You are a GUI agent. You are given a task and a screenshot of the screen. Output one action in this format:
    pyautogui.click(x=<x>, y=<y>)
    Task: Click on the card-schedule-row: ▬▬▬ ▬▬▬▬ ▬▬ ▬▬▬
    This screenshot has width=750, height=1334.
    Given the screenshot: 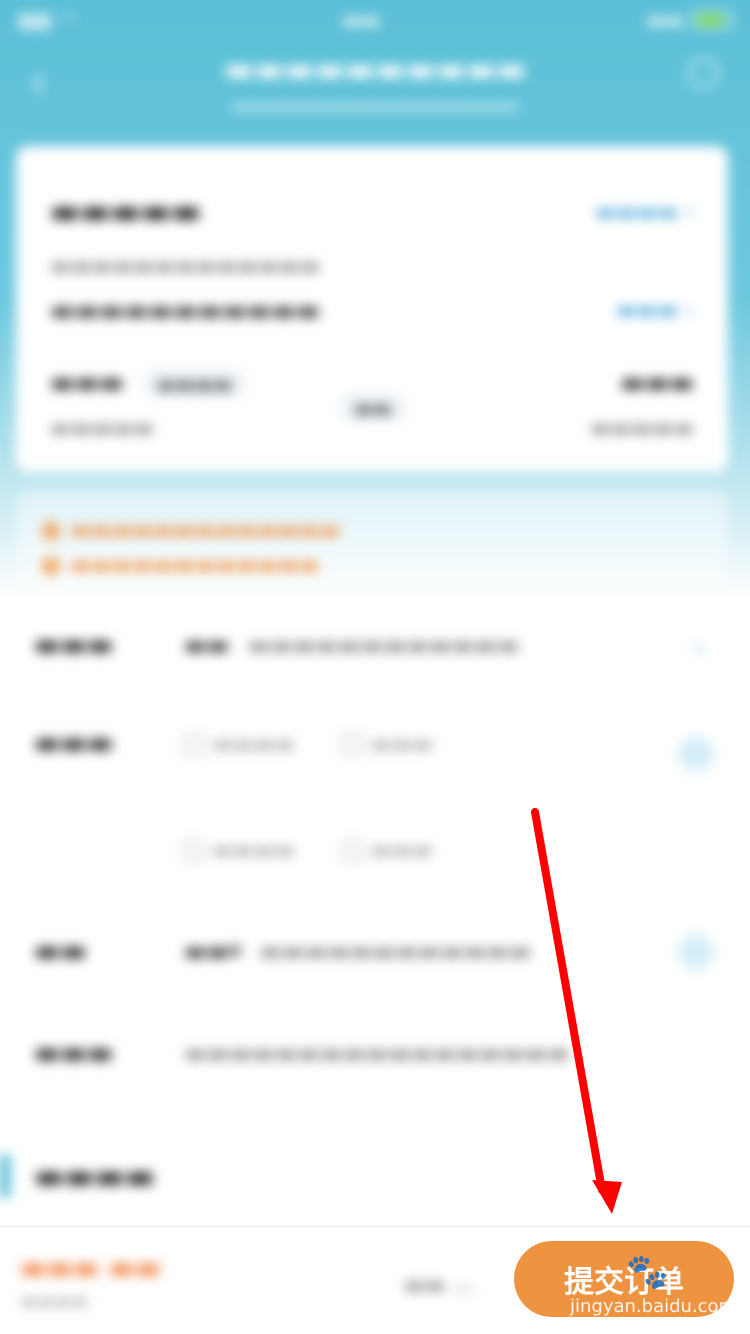 What is the action you would take?
    pyautogui.click(x=372, y=396)
    